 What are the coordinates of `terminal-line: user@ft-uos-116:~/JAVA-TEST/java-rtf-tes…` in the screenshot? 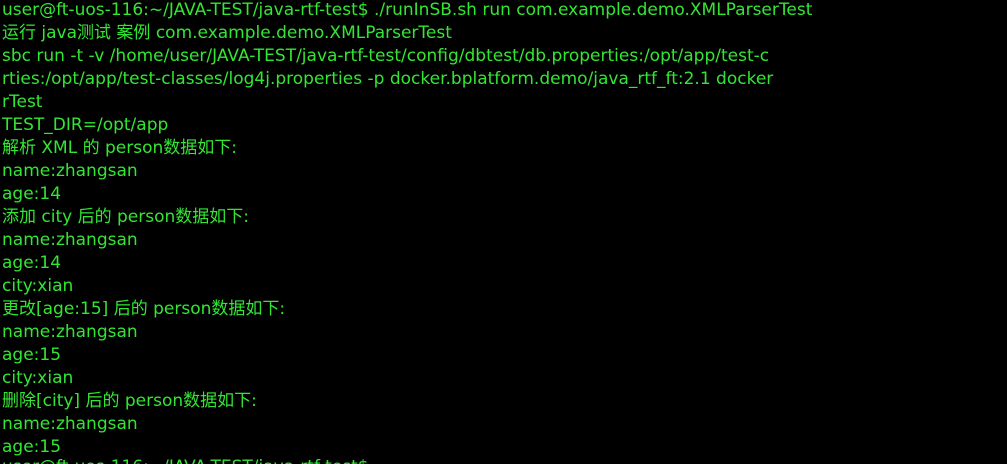 It's located at (407, 10).